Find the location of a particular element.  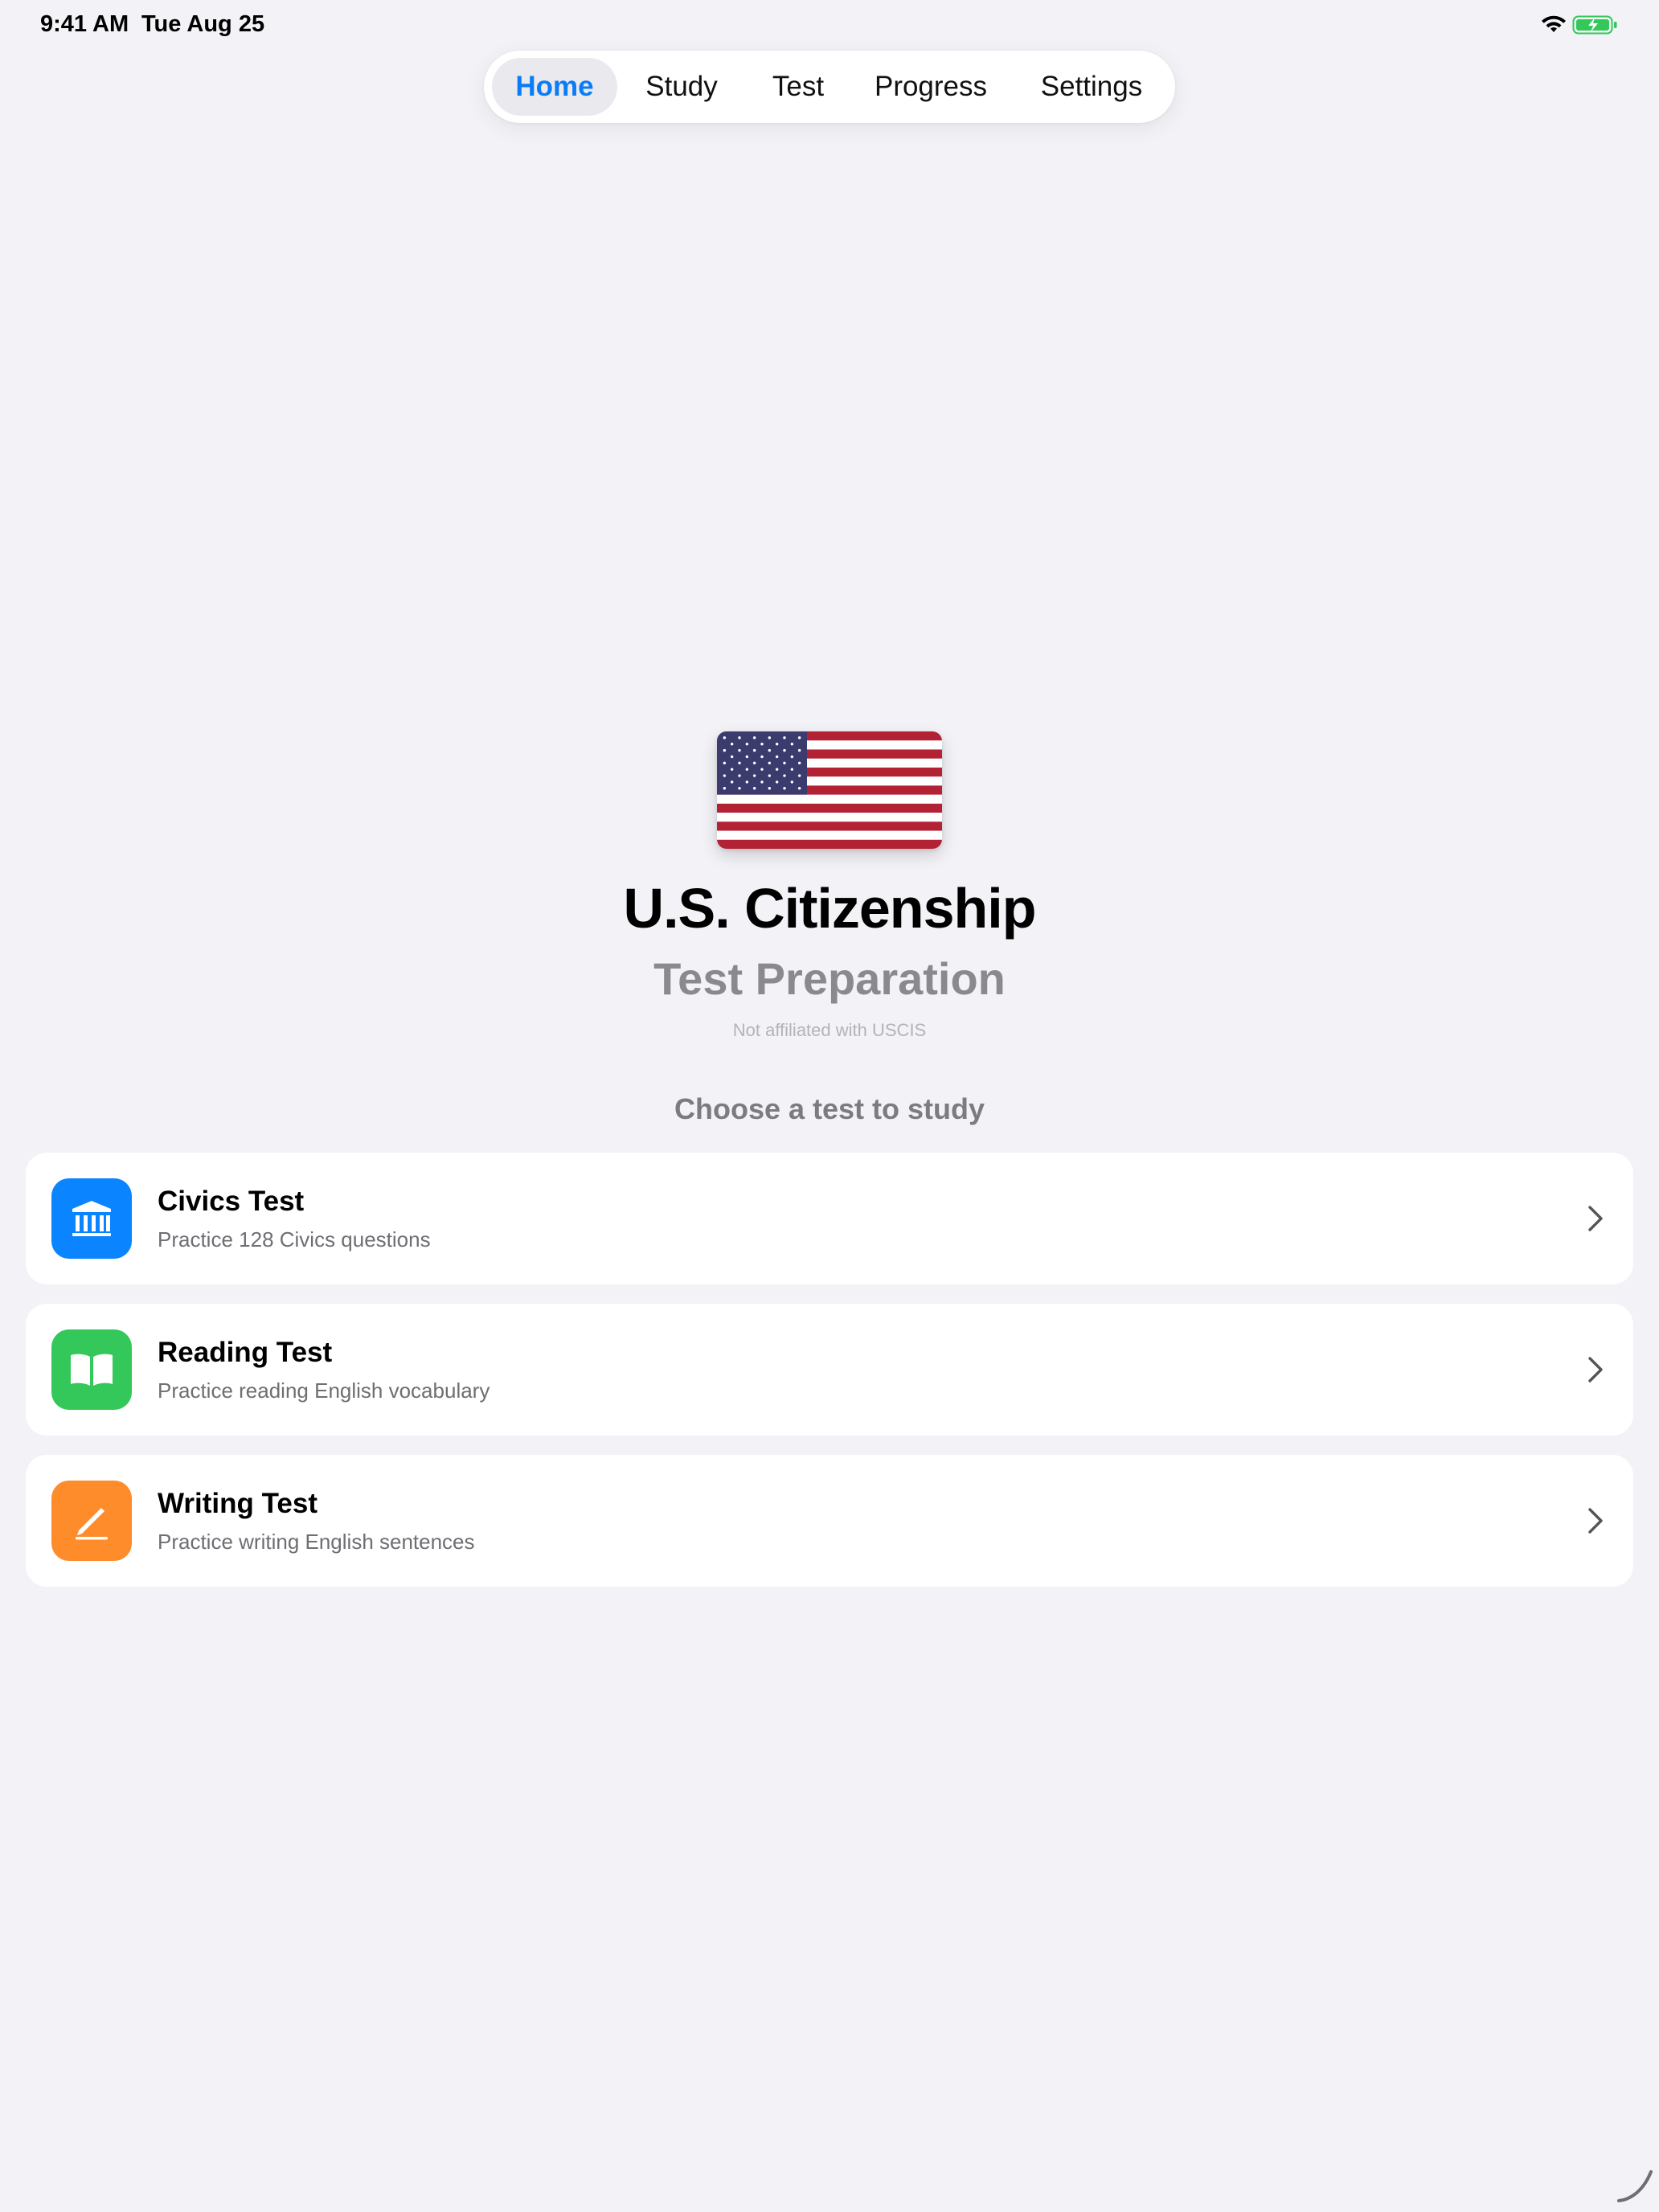

tab-study: Study is located at coordinates (681, 87).